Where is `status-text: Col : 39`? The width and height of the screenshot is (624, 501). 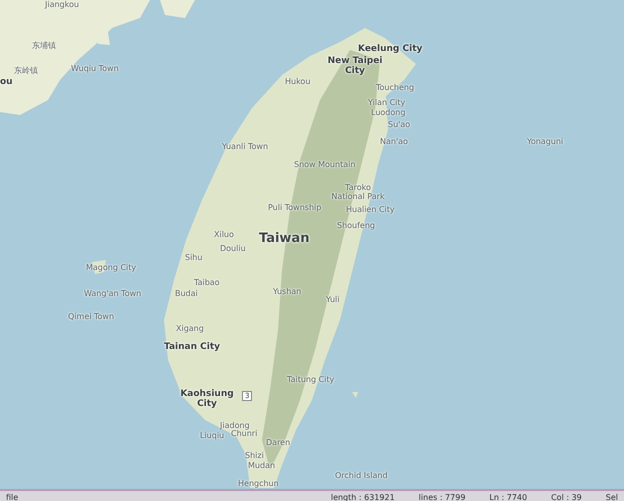
status-text: Col : 39 is located at coordinates (566, 496).